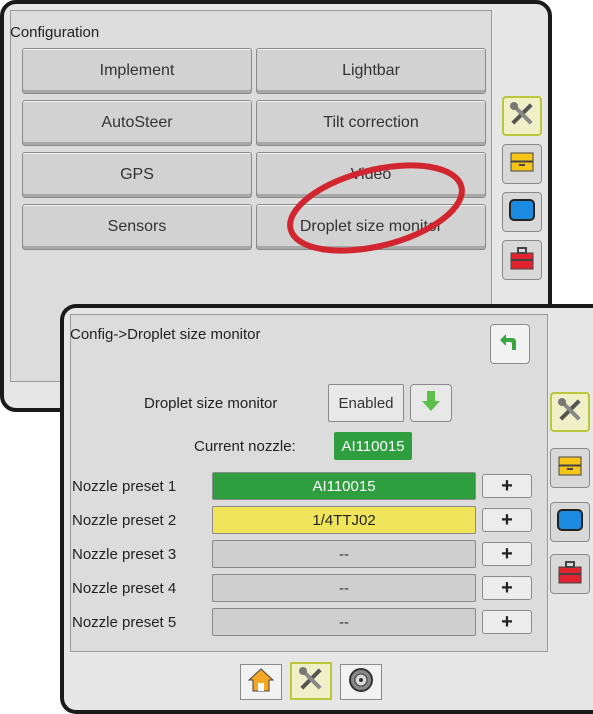 This screenshot has width=593, height=714. I want to click on side-tab-toolbox, so click(522, 260).